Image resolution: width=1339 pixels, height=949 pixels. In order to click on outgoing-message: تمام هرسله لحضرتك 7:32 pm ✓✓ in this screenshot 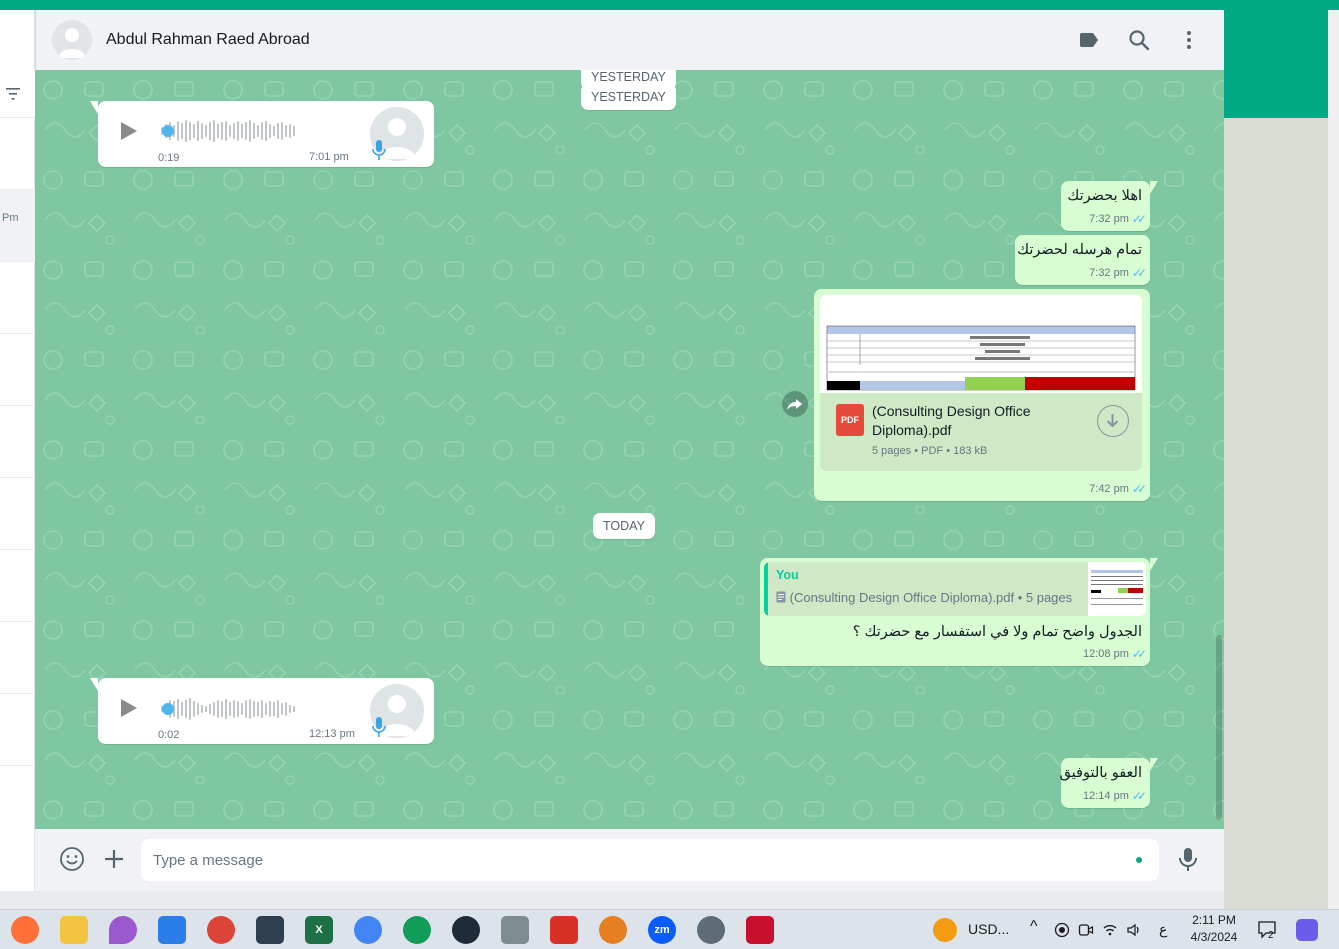, I will do `click(1082, 260)`.